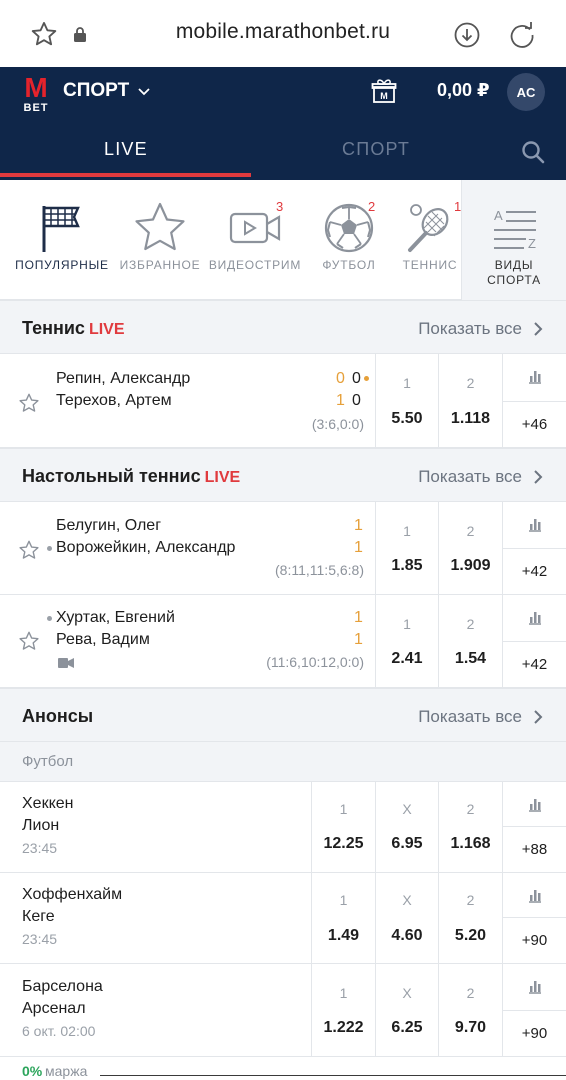 This screenshot has height=1080, width=566. What do you see at coordinates (470, 400) in the screenshot?
I see `odd-button: 2 1.118` at bounding box center [470, 400].